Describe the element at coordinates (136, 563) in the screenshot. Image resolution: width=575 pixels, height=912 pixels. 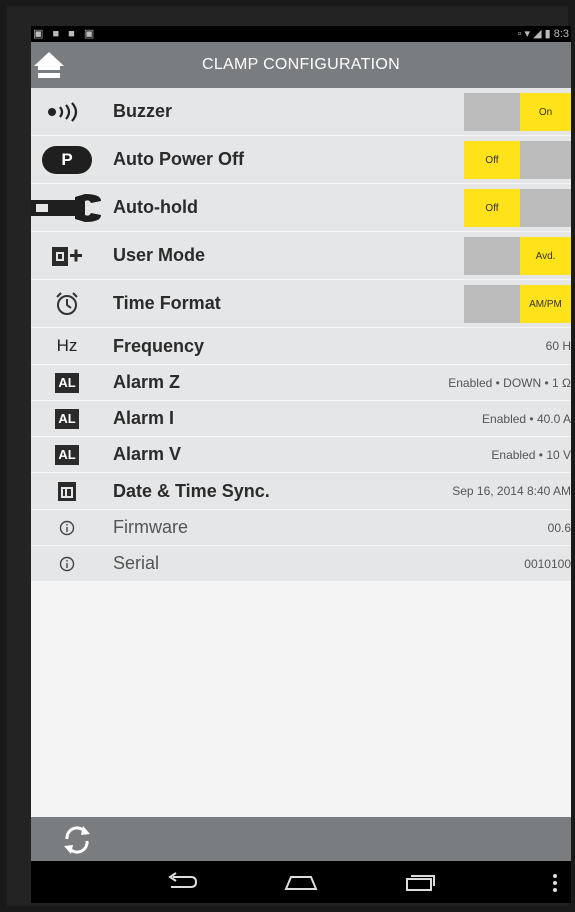
I see `serial-label: Serial` at that location.